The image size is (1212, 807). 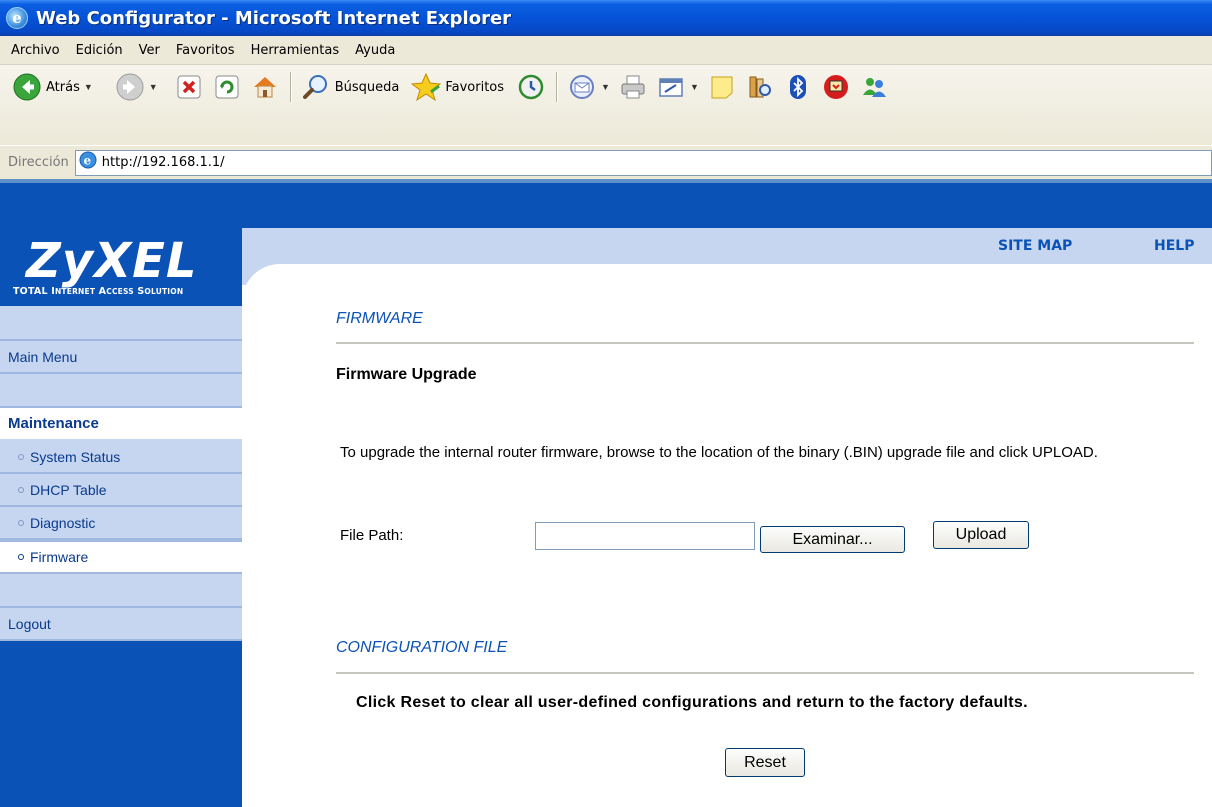 What do you see at coordinates (606, 106) in the screenshot?
I see `browser-toolbar: Atrás ▼ ▼ Búsqueda Favoritos ▼ ▼` at bounding box center [606, 106].